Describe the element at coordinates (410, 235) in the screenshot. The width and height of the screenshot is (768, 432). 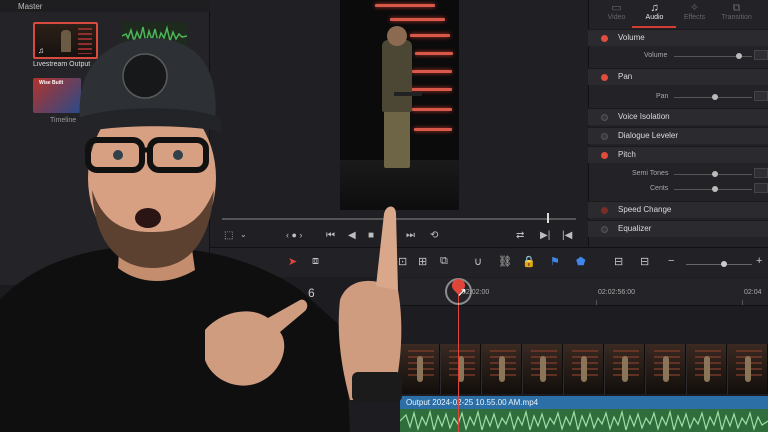
I see `skip-forward-icon: ⏭` at that location.